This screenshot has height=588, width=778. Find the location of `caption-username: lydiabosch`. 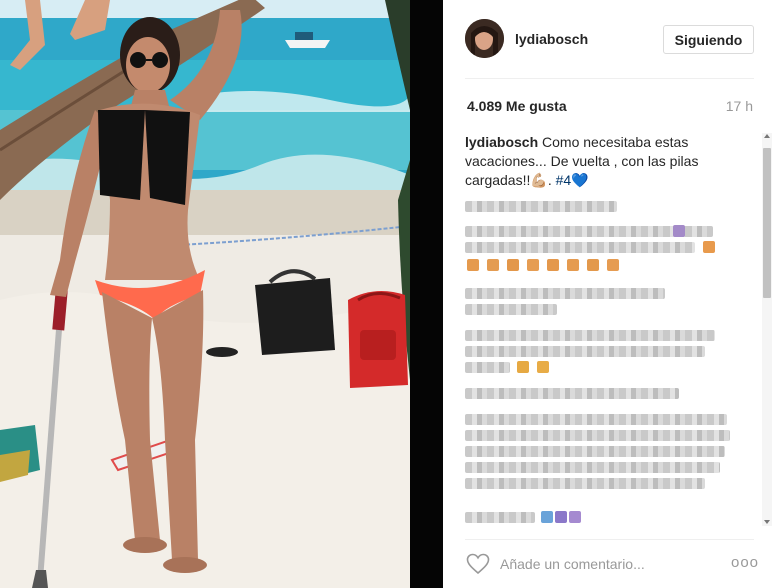

caption-username: lydiabosch is located at coordinates (501, 142).